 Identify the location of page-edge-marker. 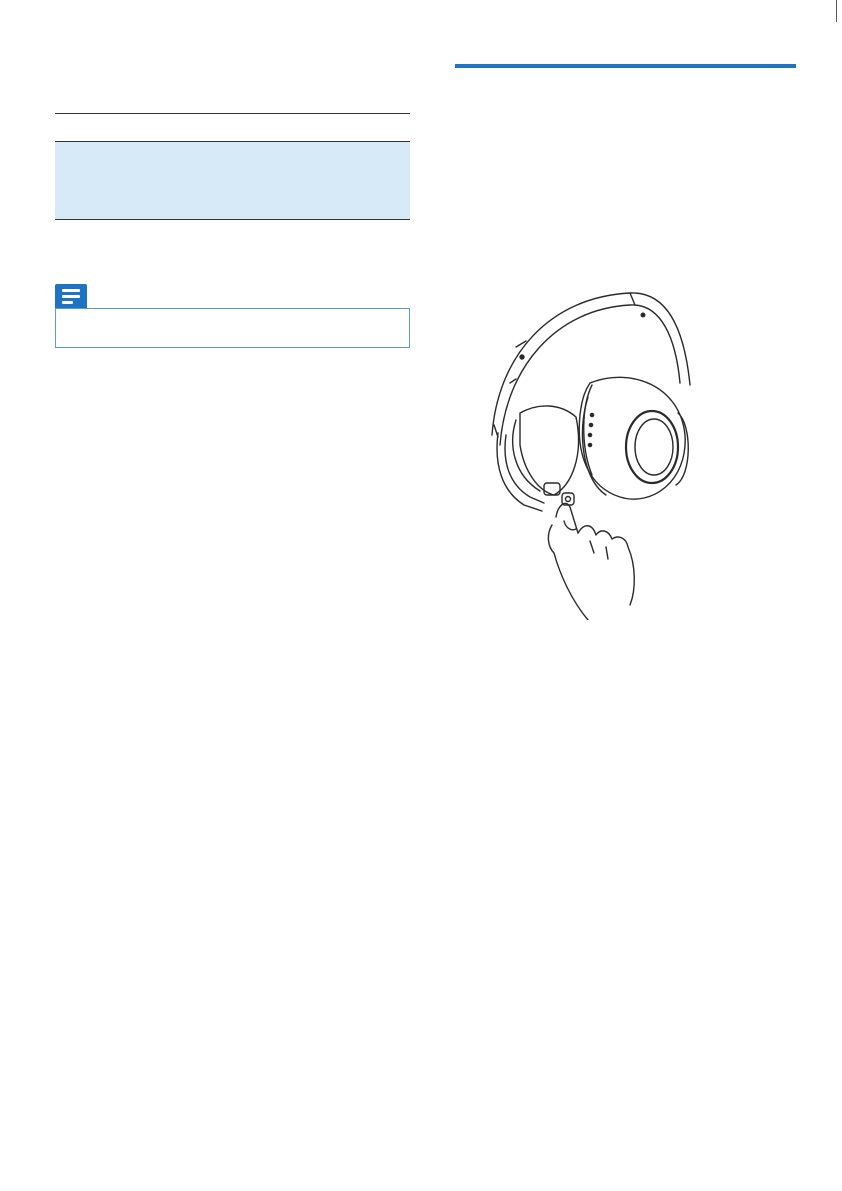
(836, 11).